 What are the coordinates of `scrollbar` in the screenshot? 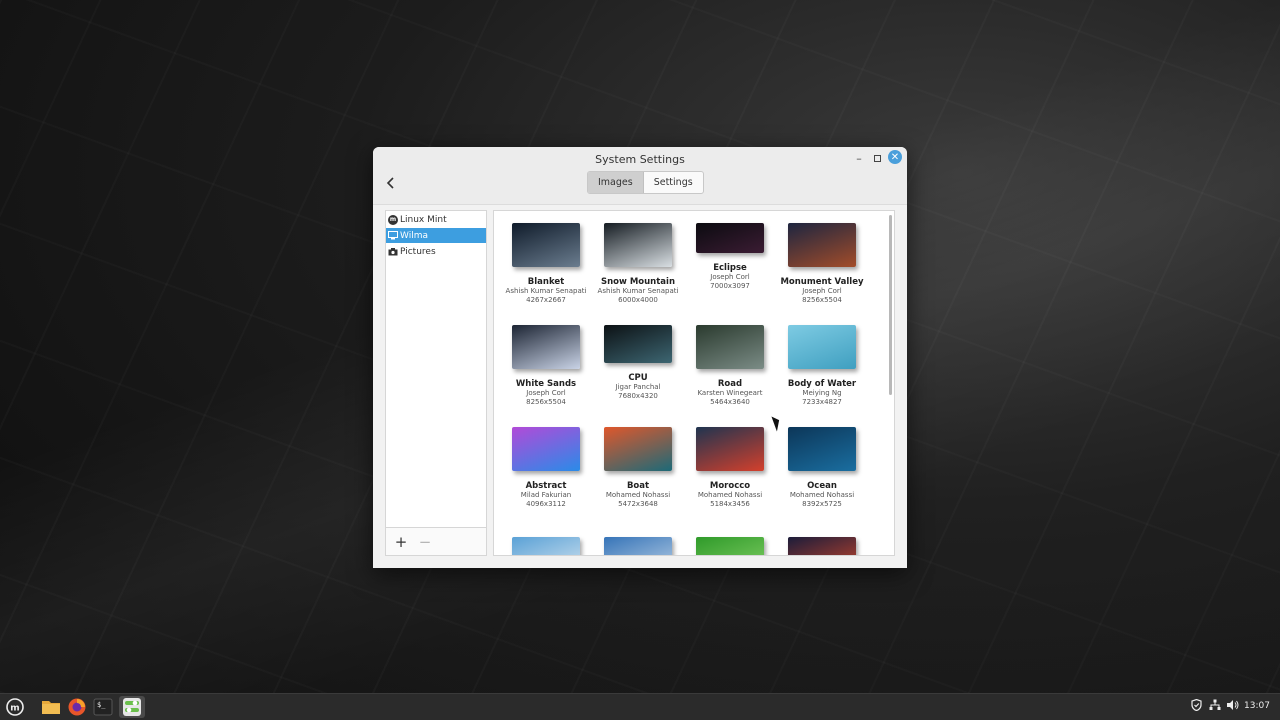 It's located at (890, 305).